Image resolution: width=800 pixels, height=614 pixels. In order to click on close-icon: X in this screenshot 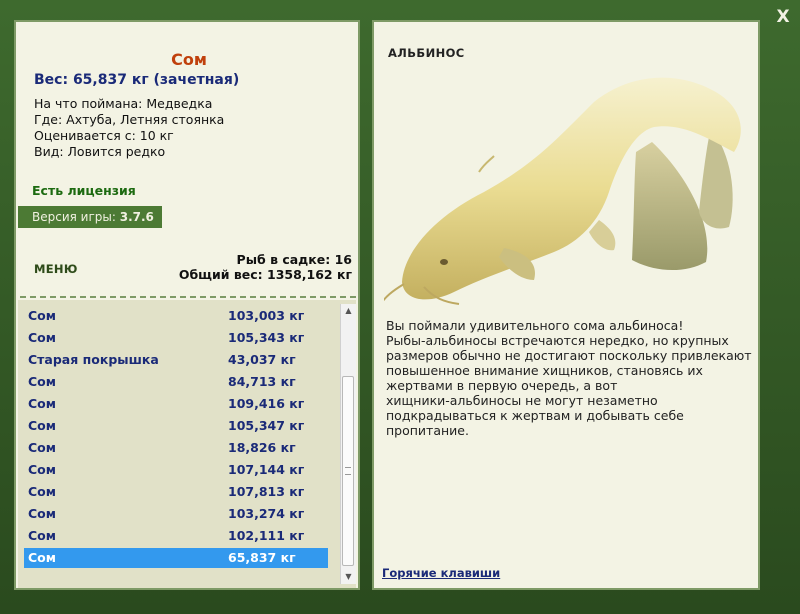, I will do `click(783, 17)`.